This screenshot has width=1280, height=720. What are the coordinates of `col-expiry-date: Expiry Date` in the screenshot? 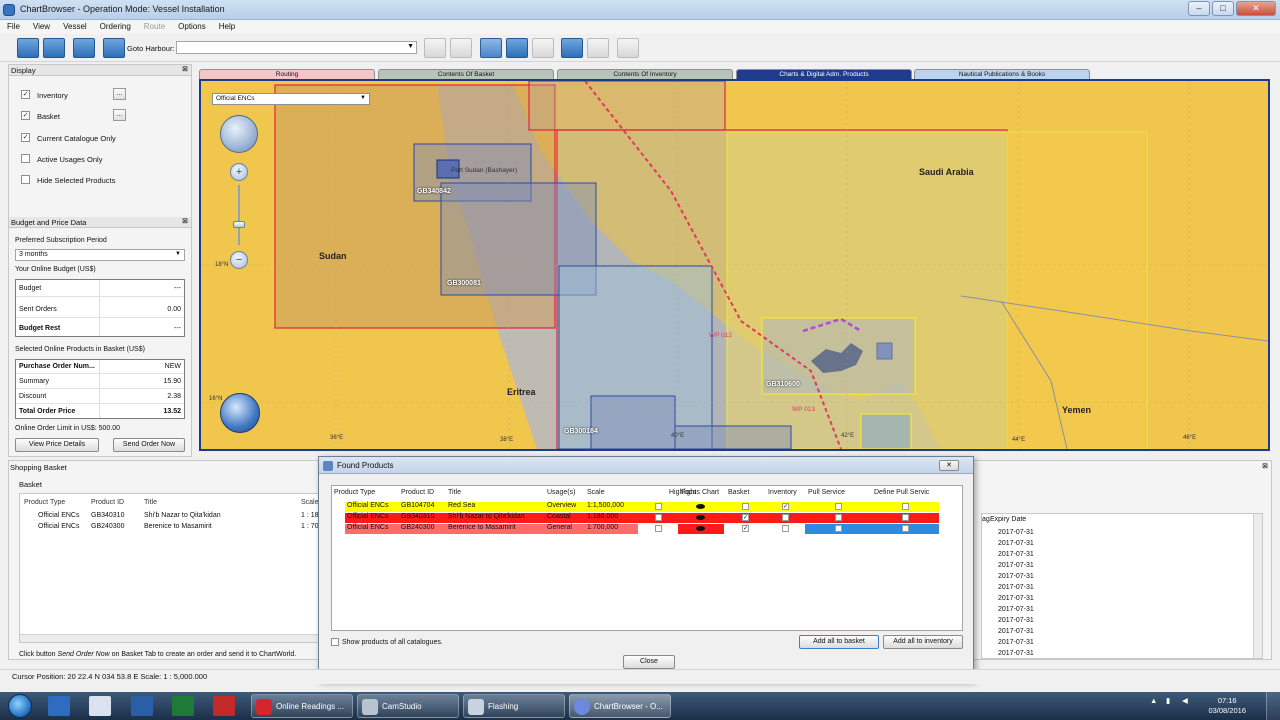 It's located at (1008, 519).